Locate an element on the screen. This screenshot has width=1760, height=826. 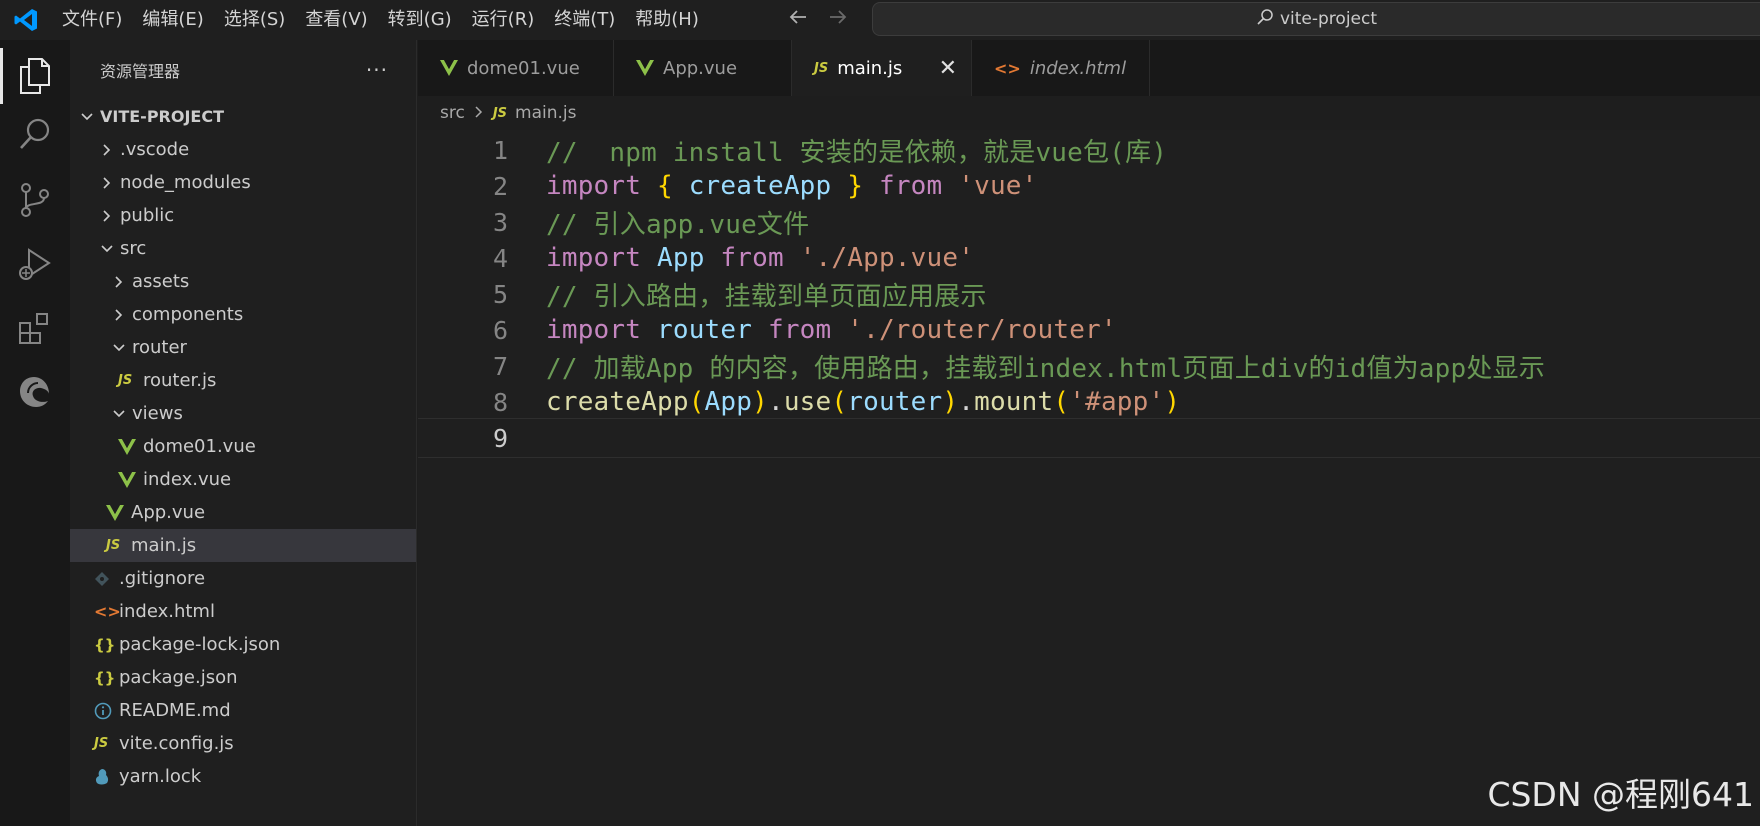
tree-item-label: views is located at coordinates (157, 413).